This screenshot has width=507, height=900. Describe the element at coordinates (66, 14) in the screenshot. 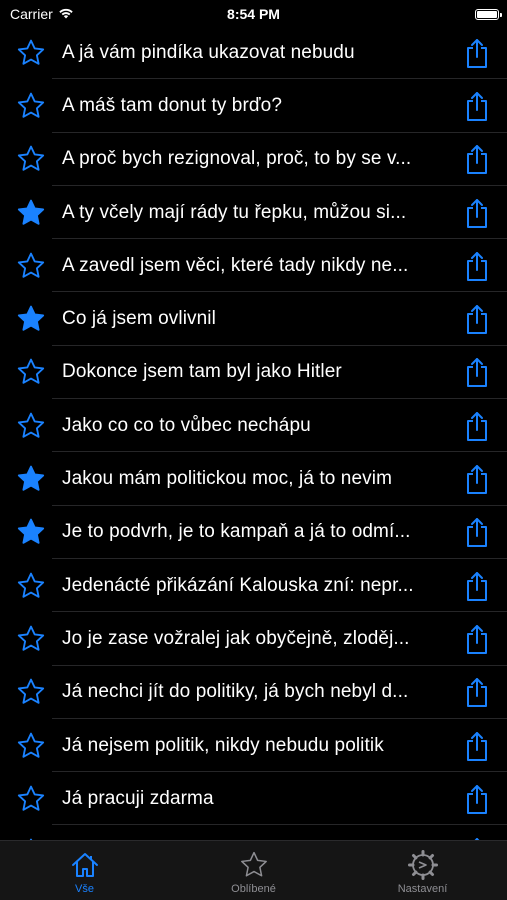

I see `wifi-icon` at that location.